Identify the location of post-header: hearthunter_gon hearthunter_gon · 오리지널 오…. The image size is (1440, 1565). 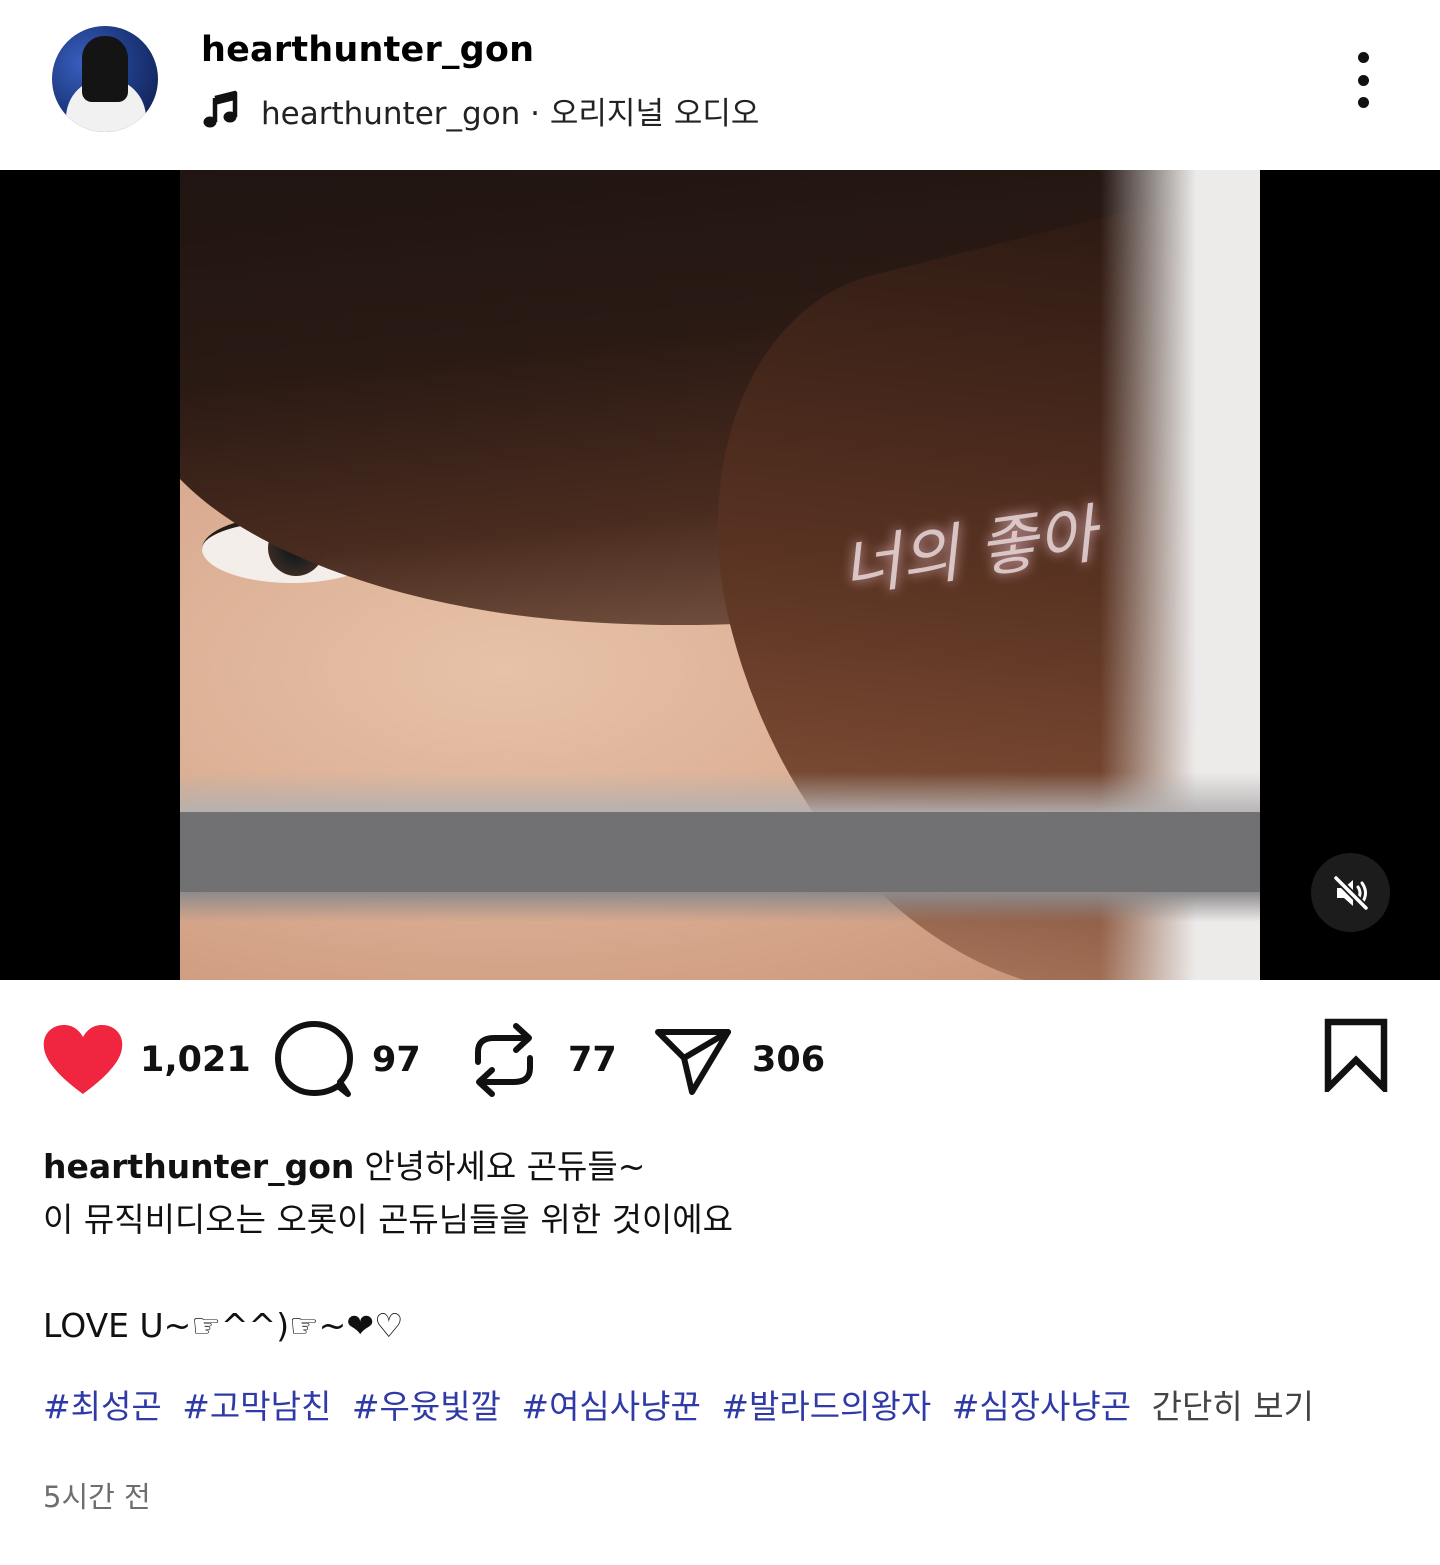
(720, 85).